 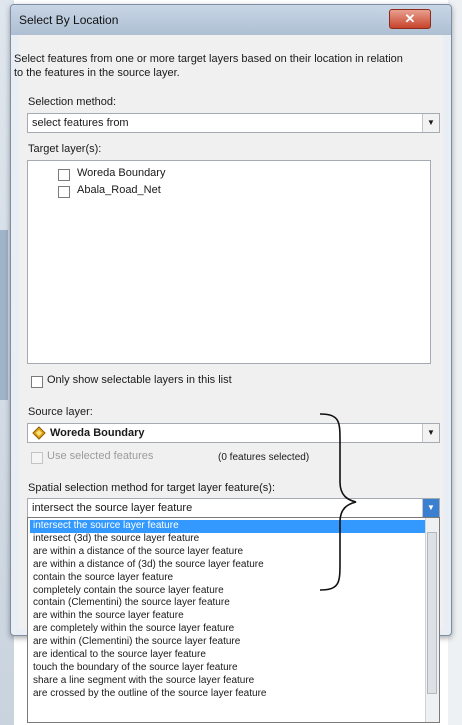 I want to click on source-layer-label: Source layer:, so click(x=60, y=412).